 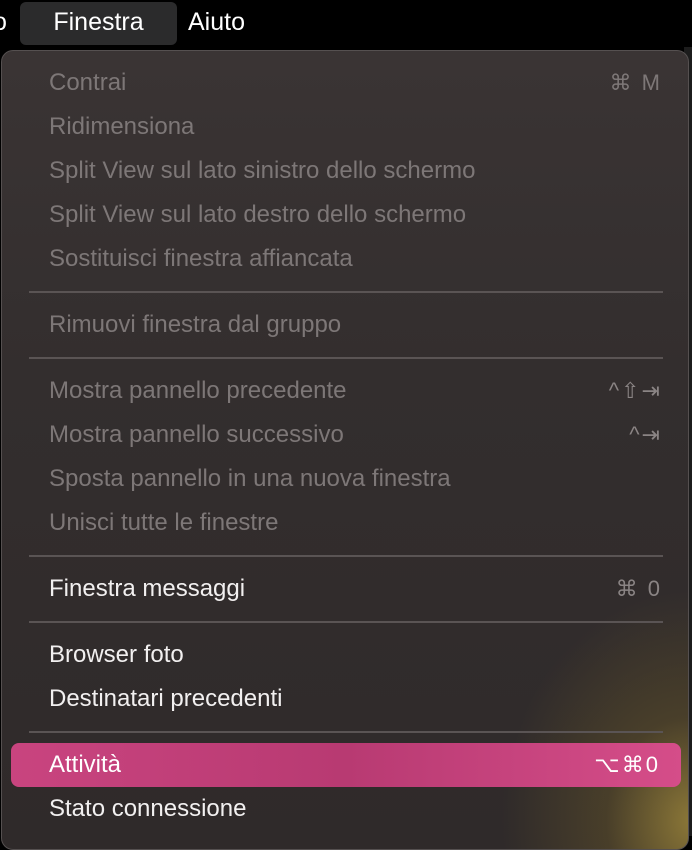 I want to click on menu-bar: o Finestra Aiuto, so click(x=346, y=23).